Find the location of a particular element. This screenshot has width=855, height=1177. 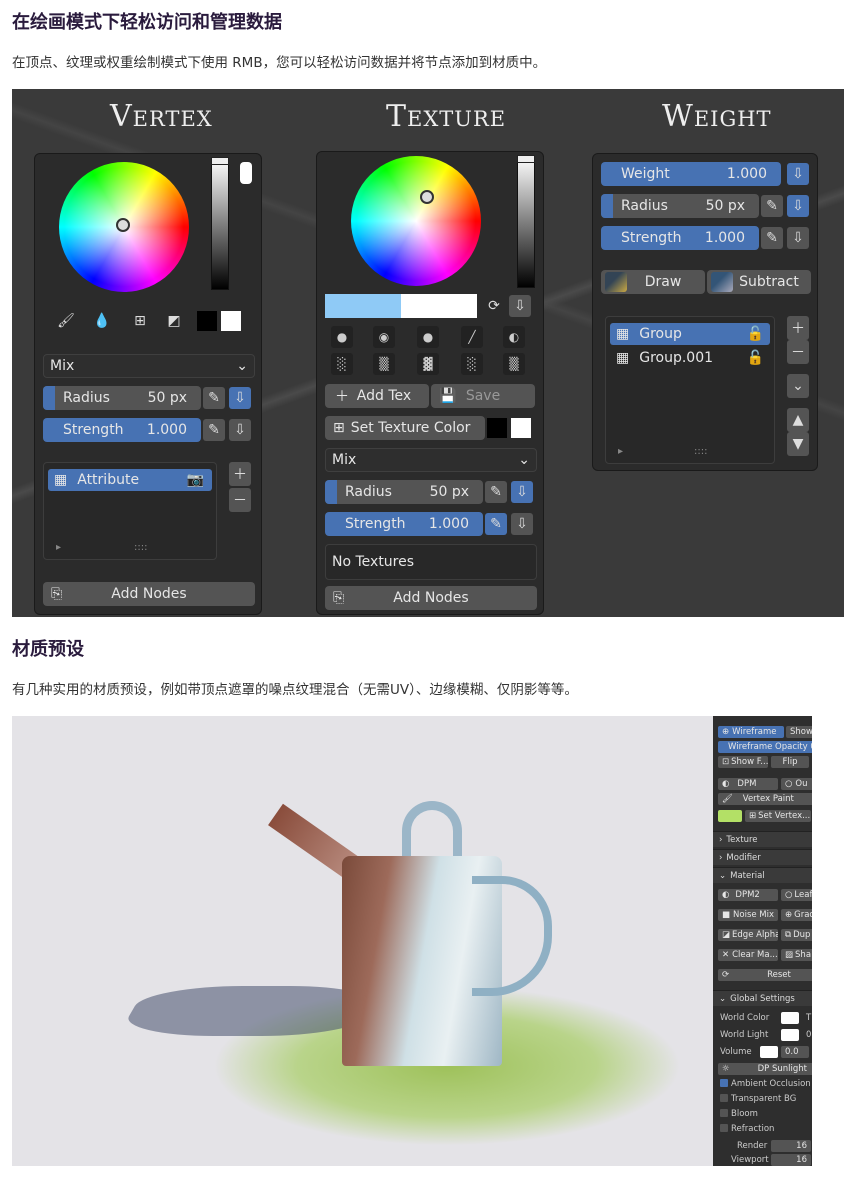

texture-color-wheel is located at coordinates (416, 221).